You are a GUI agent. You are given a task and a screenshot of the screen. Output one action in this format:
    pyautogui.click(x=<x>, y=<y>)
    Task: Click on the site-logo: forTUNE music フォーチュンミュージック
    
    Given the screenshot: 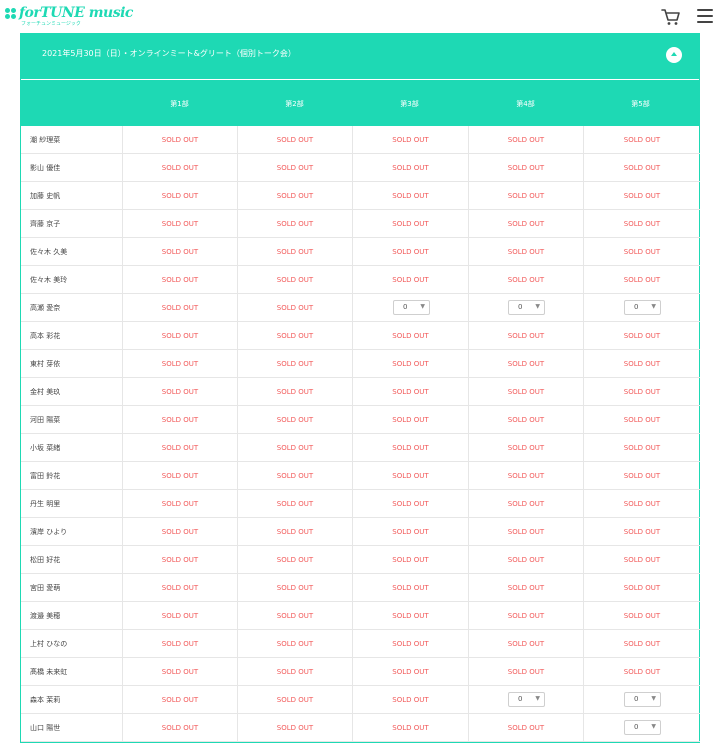 What is the action you would take?
    pyautogui.click(x=69, y=17)
    